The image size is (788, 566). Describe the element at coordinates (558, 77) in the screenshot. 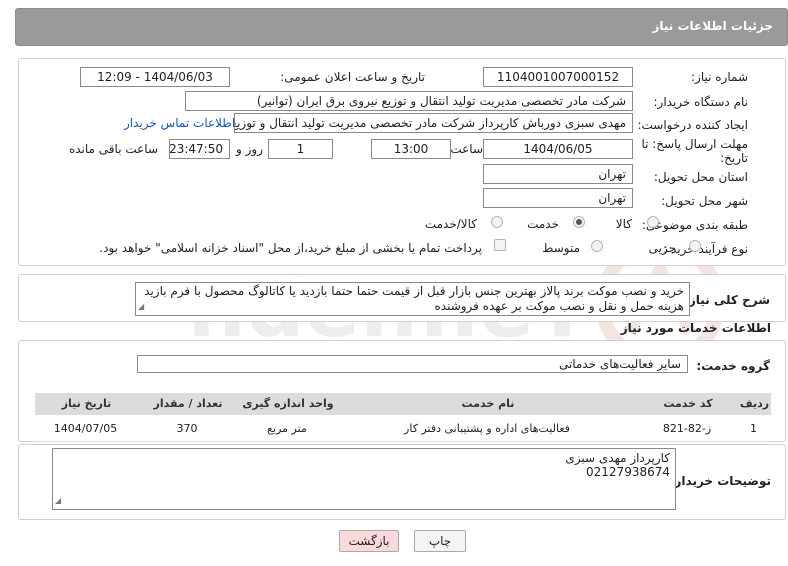

I see `need-number-field: 1104001007000152` at that location.